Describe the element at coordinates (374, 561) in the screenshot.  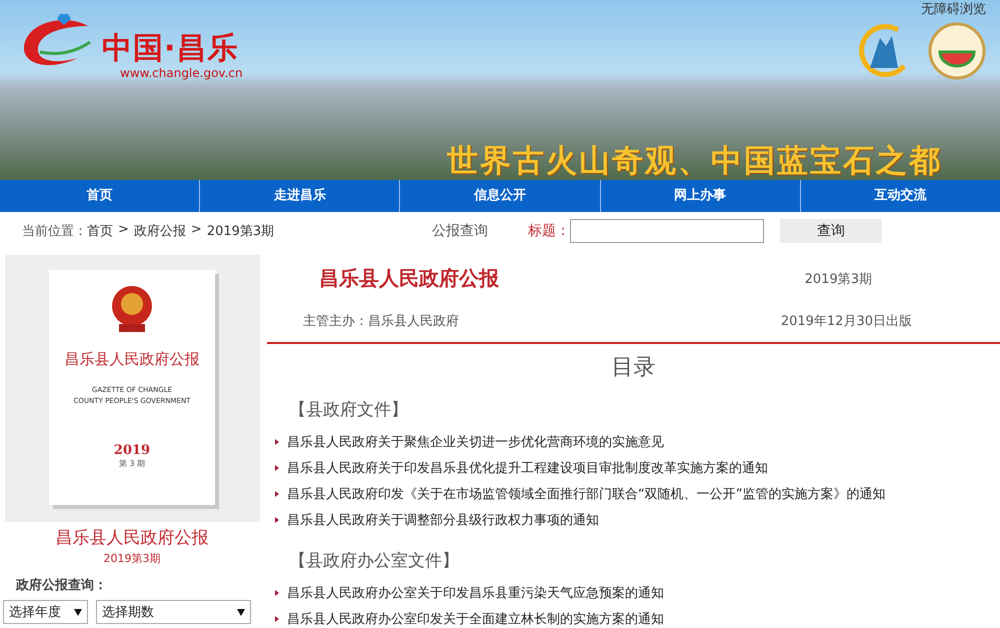
I see `section-heading: 【县政府办公室文件】` at that location.